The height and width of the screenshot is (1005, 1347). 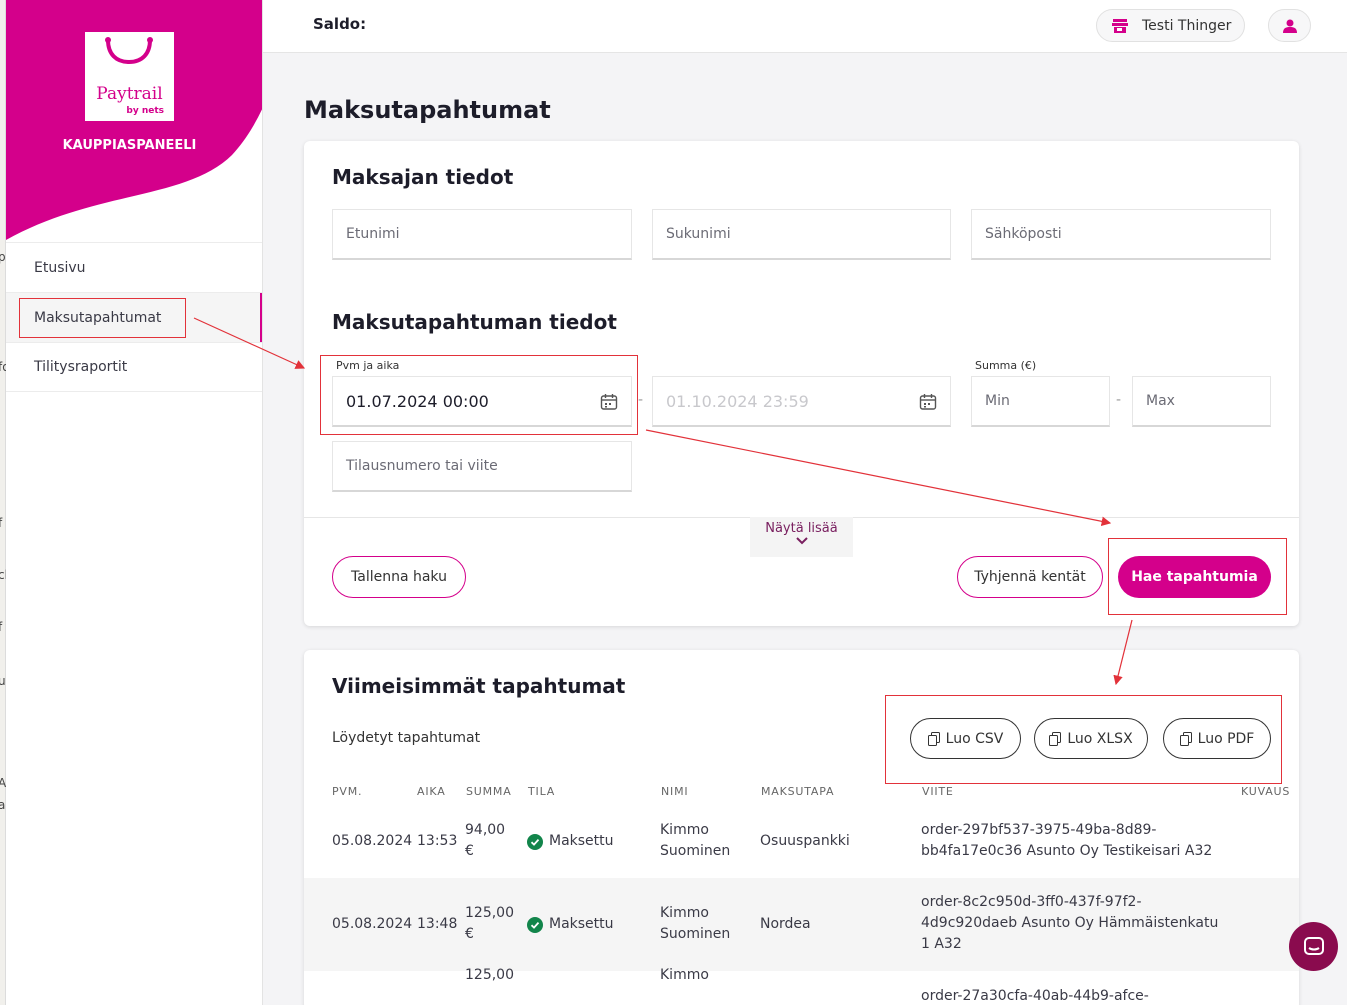 What do you see at coordinates (801, 541) in the screenshot?
I see `chevron-down-icon` at bounding box center [801, 541].